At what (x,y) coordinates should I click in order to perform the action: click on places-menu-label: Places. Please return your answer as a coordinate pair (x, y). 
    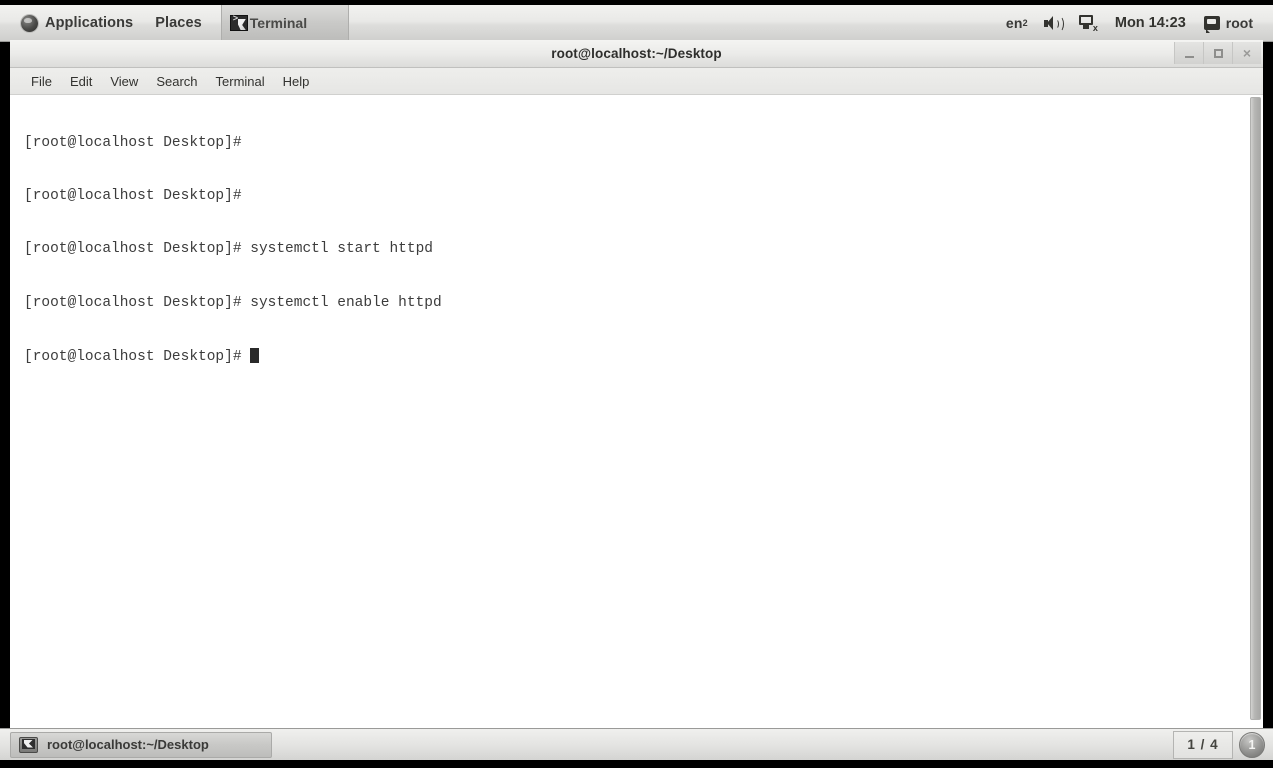
    Looking at the image, I should click on (178, 23).